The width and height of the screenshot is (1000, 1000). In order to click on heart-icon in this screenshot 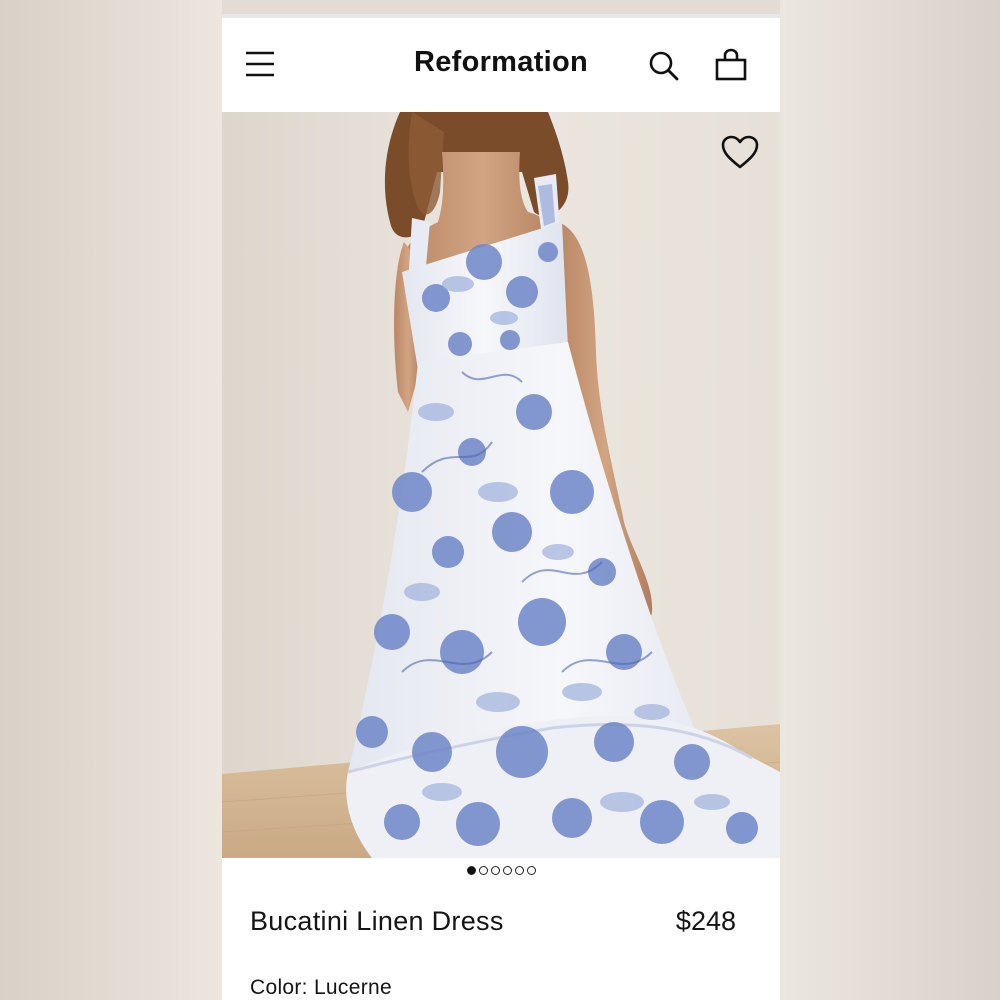, I will do `click(740, 152)`.